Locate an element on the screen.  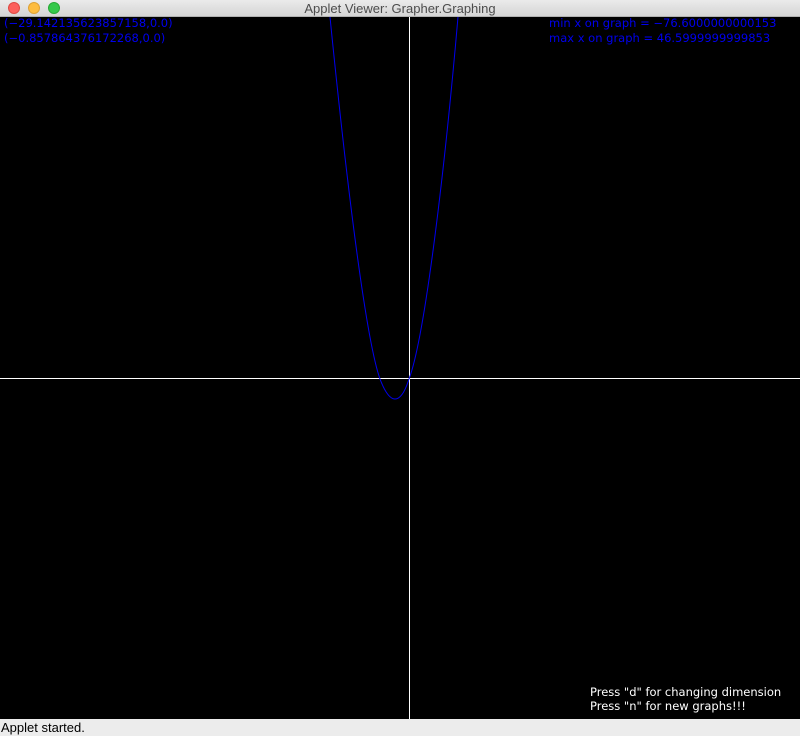
parabola-curve is located at coordinates (394, 208).